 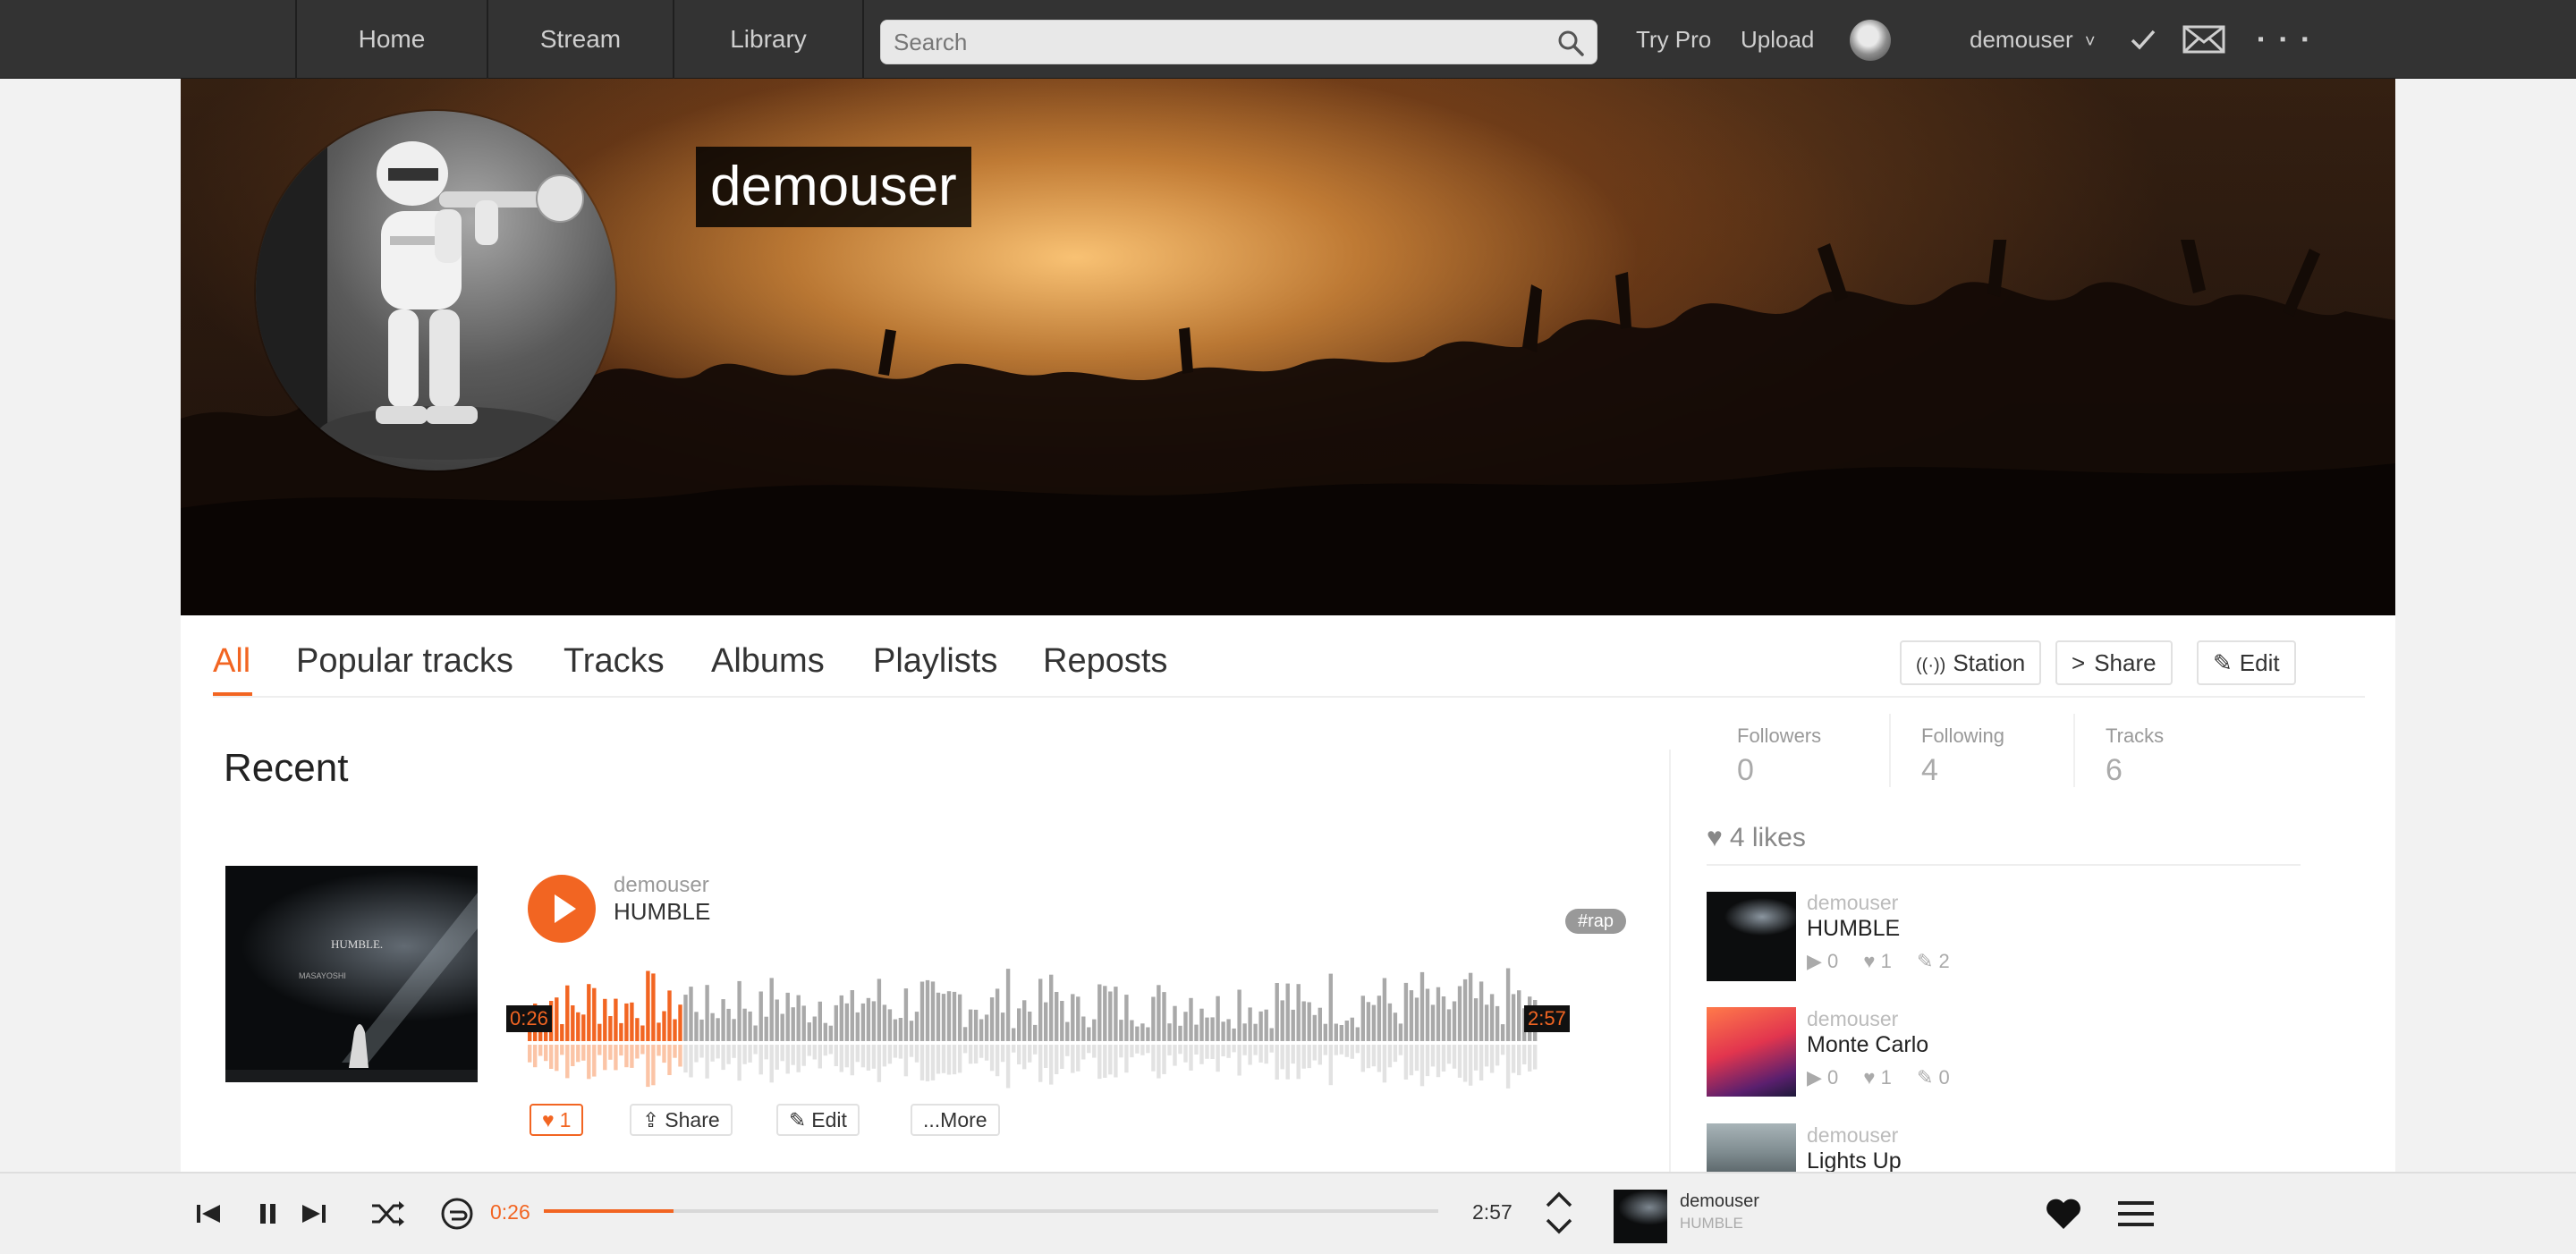 What do you see at coordinates (388, 1214) in the screenshot?
I see `shuffle-icon` at bounding box center [388, 1214].